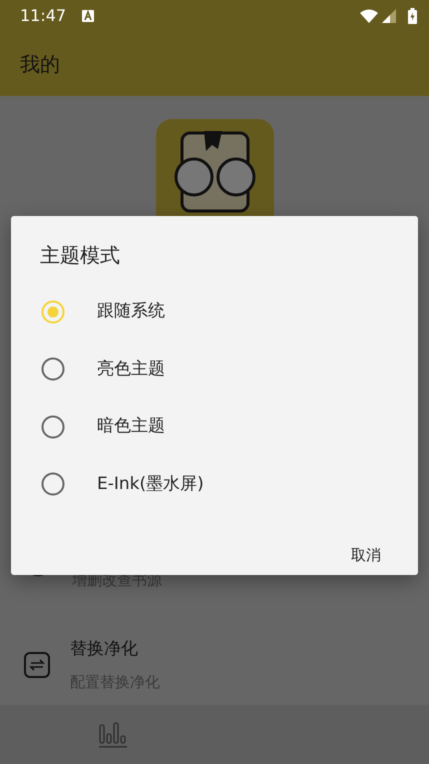 The height and width of the screenshot is (764, 429). I want to click on toolbar-title: 我的, so click(40, 64).